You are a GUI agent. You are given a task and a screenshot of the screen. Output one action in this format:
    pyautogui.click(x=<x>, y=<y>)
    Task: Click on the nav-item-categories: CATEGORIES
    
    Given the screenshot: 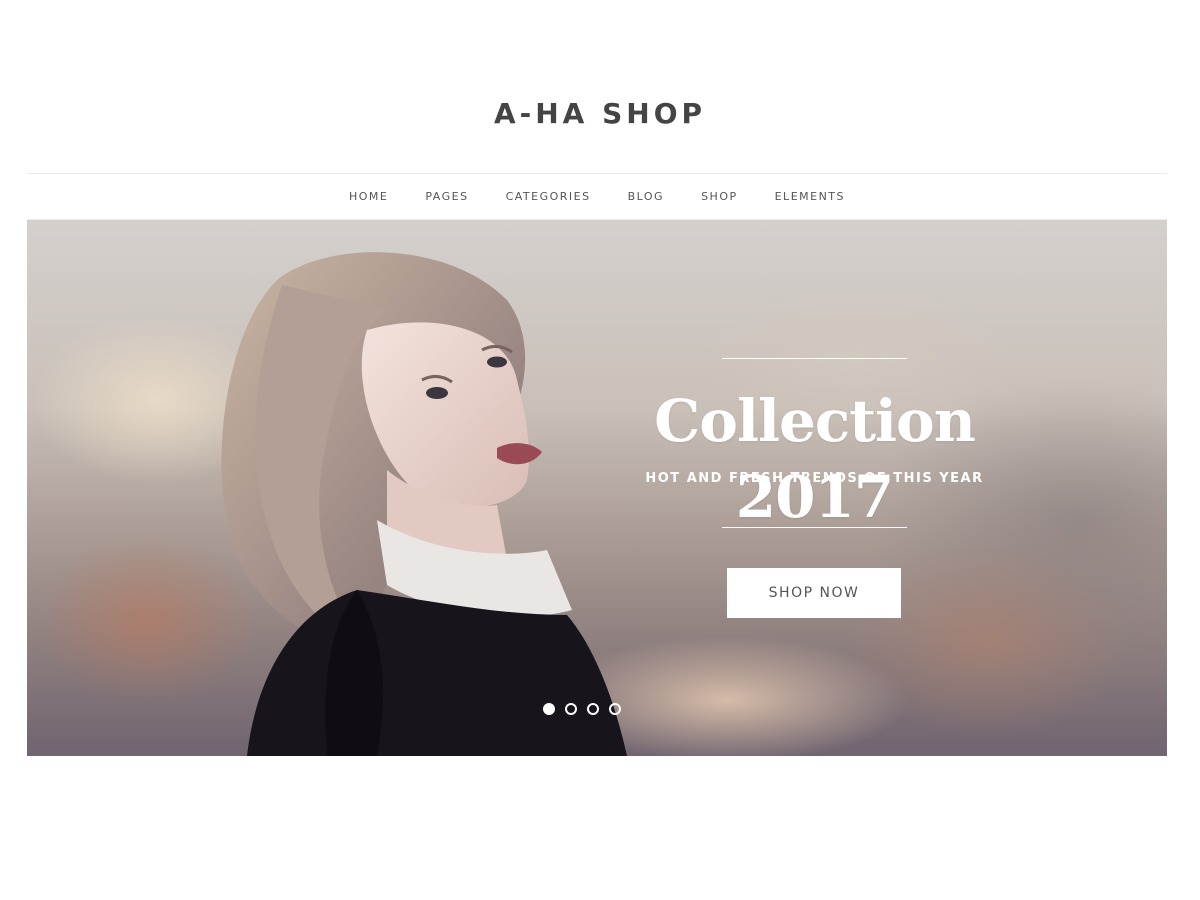 What is the action you would take?
    pyautogui.click(x=548, y=196)
    